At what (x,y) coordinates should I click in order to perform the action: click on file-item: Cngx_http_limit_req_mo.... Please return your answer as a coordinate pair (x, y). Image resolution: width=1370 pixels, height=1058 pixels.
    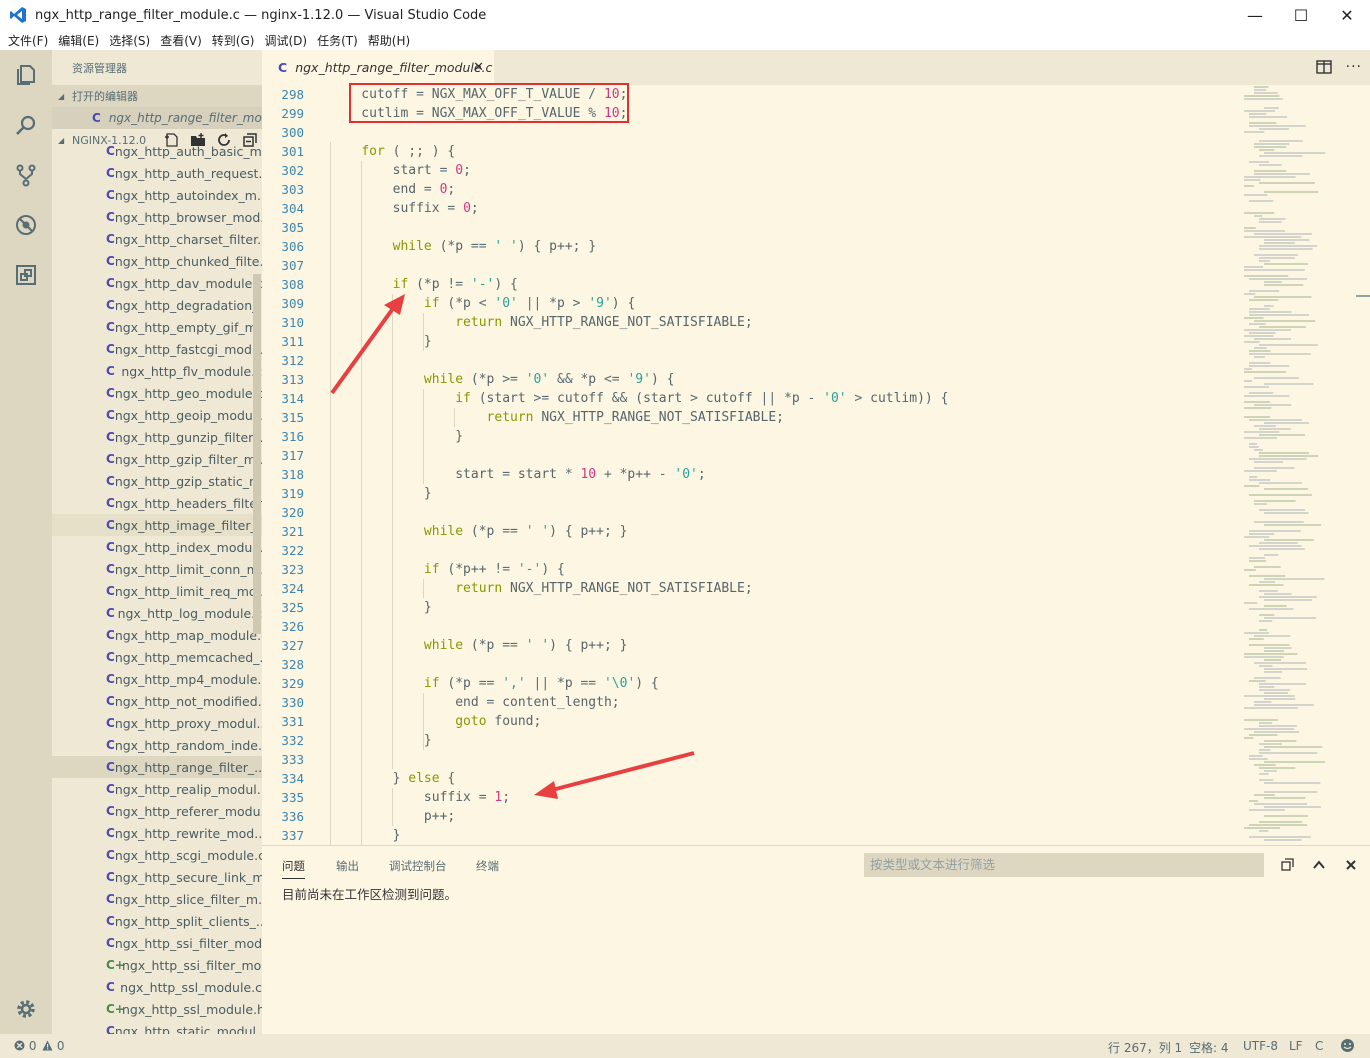
    Looking at the image, I should click on (157, 591).